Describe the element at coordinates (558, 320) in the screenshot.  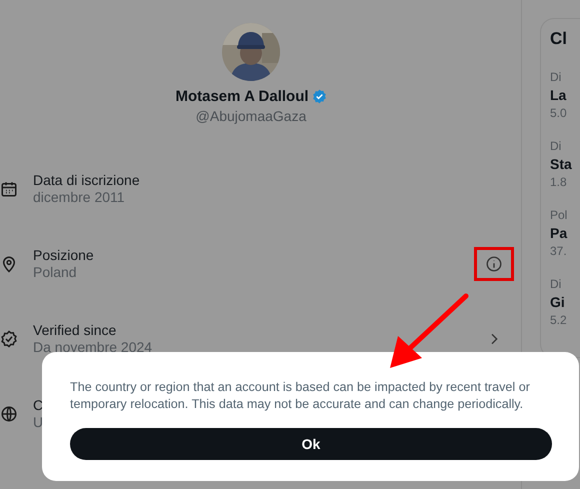
I see `trend-count: 5.2` at that location.